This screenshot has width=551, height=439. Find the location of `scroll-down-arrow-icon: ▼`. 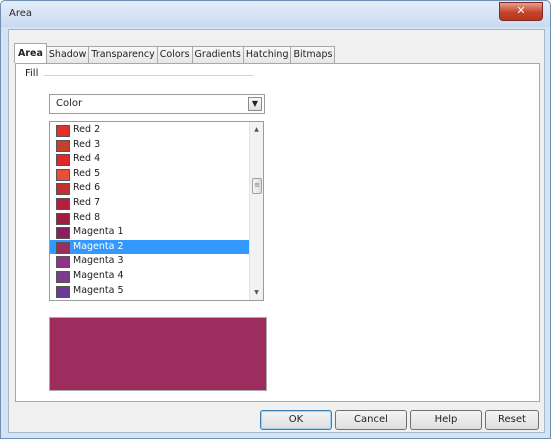

scroll-down-arrow-icon: ▼ is located at coordinates (256, 292).